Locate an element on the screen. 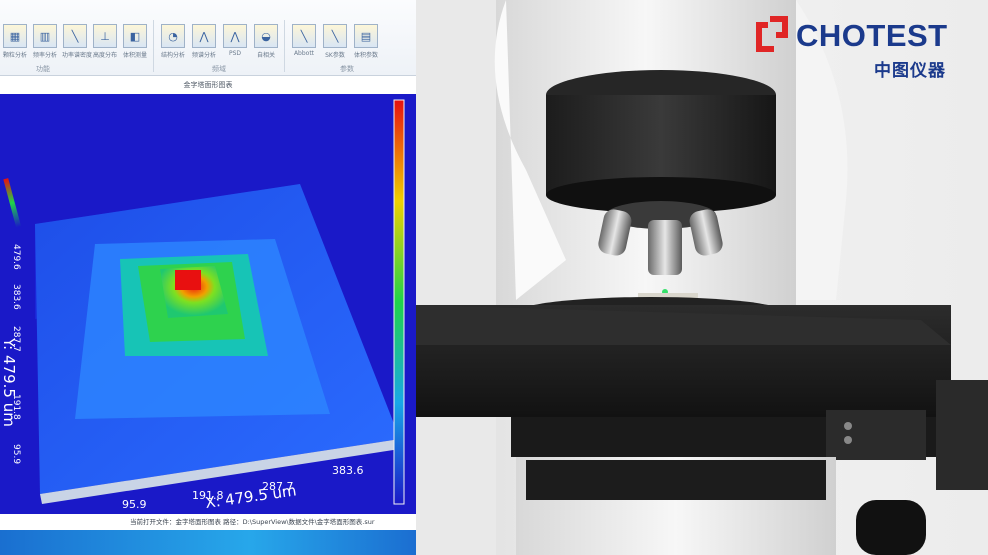 Image resolution: width=988 pixels, height=555 pixels. sk-parameters-icon: ╲ is located at coordinates (335, 36).